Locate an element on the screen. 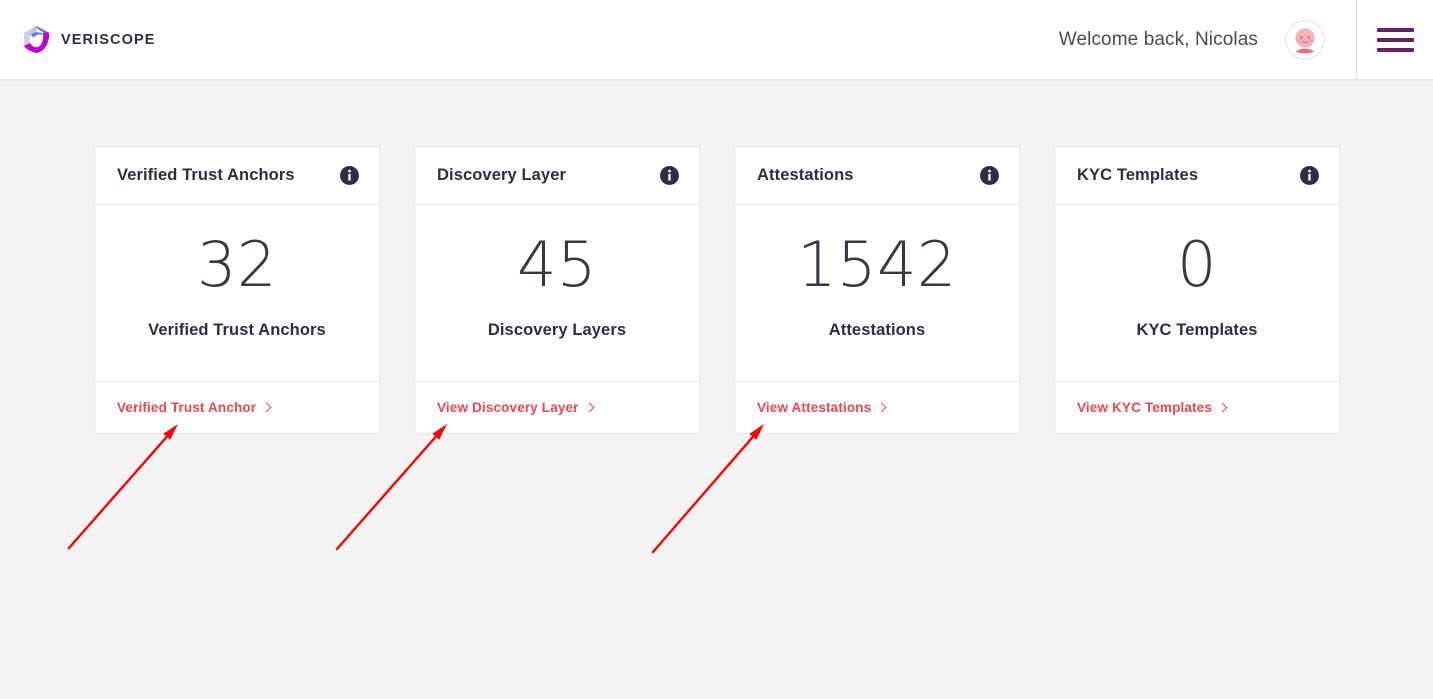  card-link-label: Verified Trust Anchor is located at coordinates (187, 407).